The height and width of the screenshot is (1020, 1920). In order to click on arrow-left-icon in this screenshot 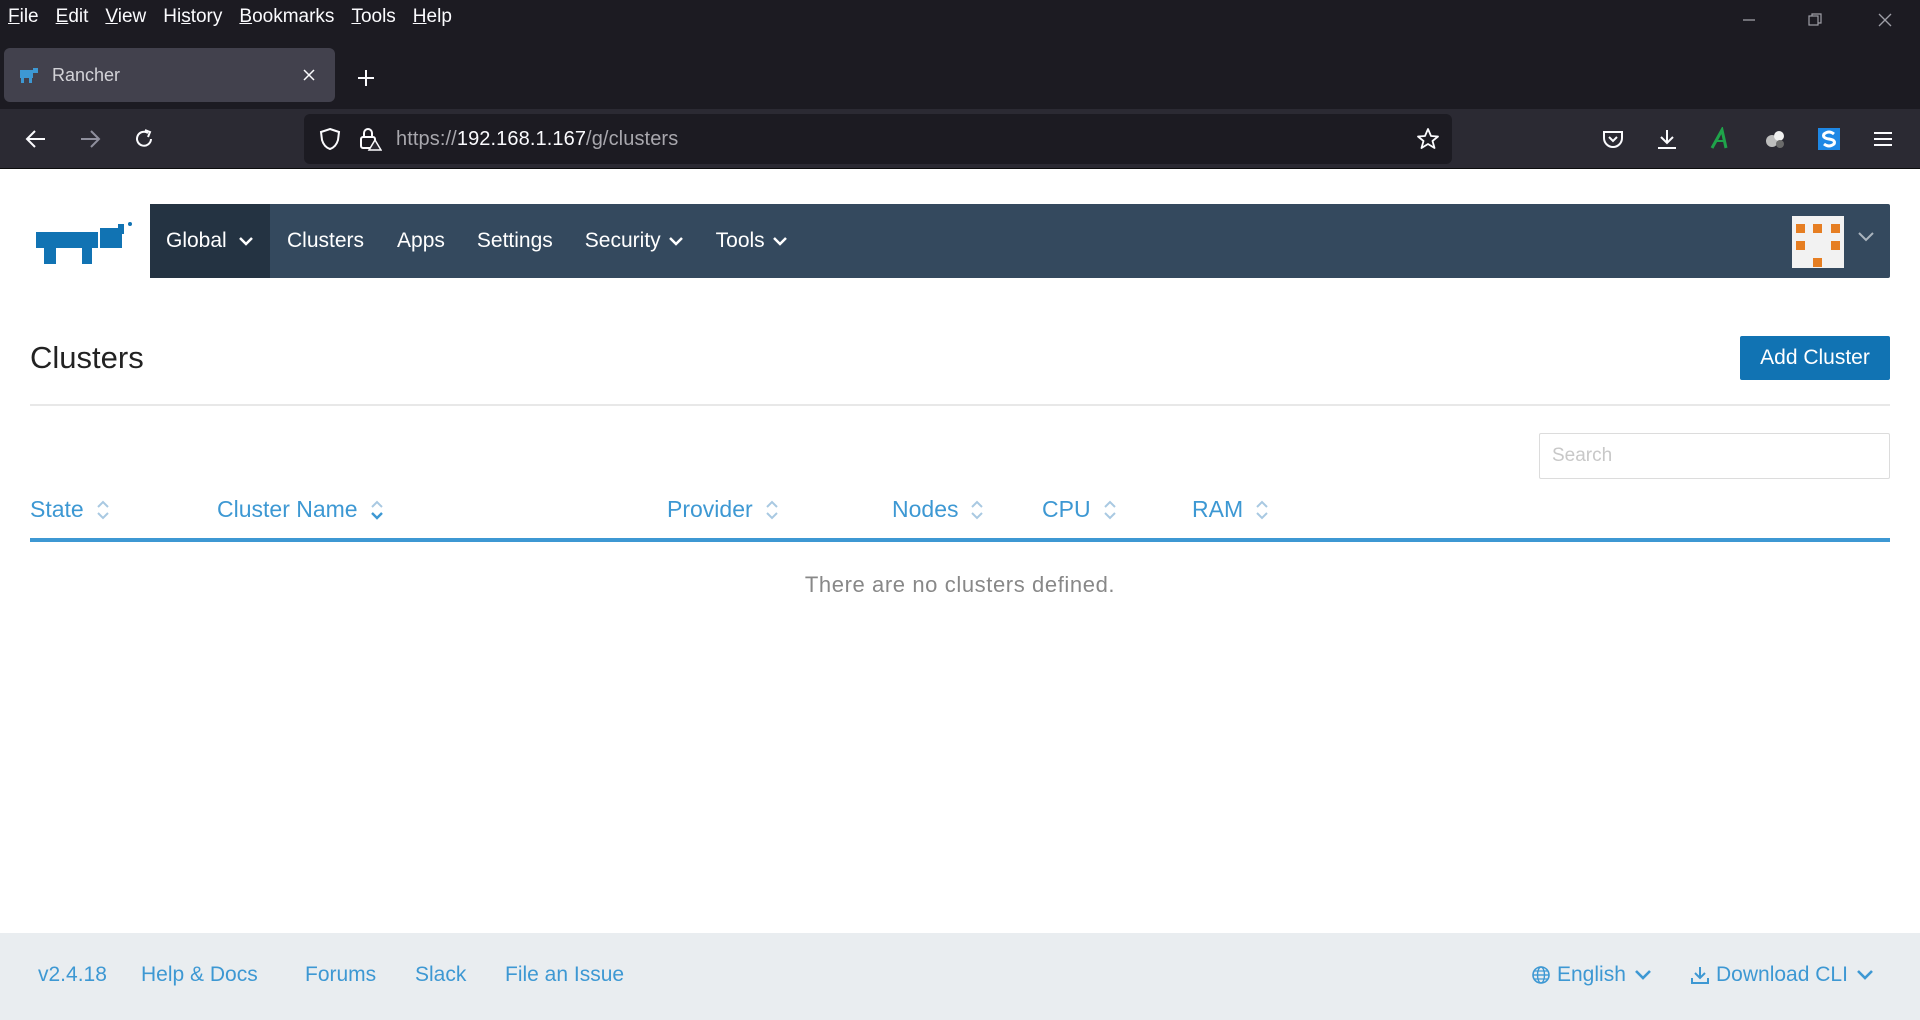, I will do `click(35, 139)`.